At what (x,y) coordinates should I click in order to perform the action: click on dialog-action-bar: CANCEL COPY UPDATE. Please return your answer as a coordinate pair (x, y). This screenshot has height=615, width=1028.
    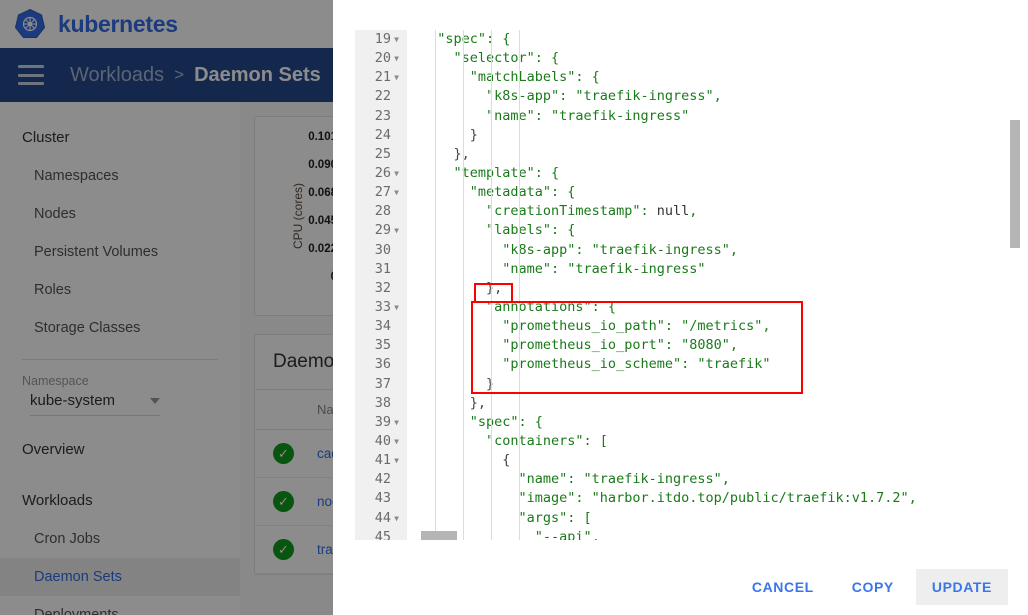
    Looking at the image, I should click on (680, 586).